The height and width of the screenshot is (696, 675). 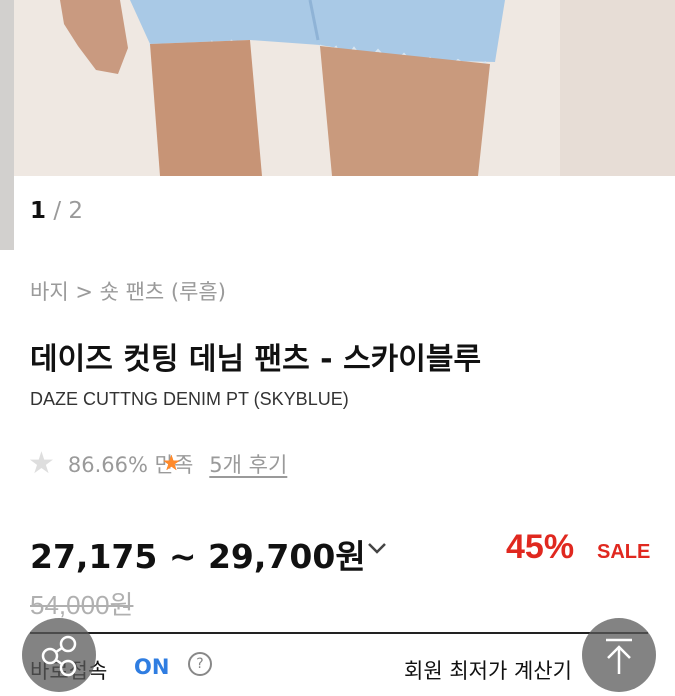 What do you see at coordinates (41, 463) in the screenshot?
I see `star-empty-icon: ★` at bounding box center [41, 463].